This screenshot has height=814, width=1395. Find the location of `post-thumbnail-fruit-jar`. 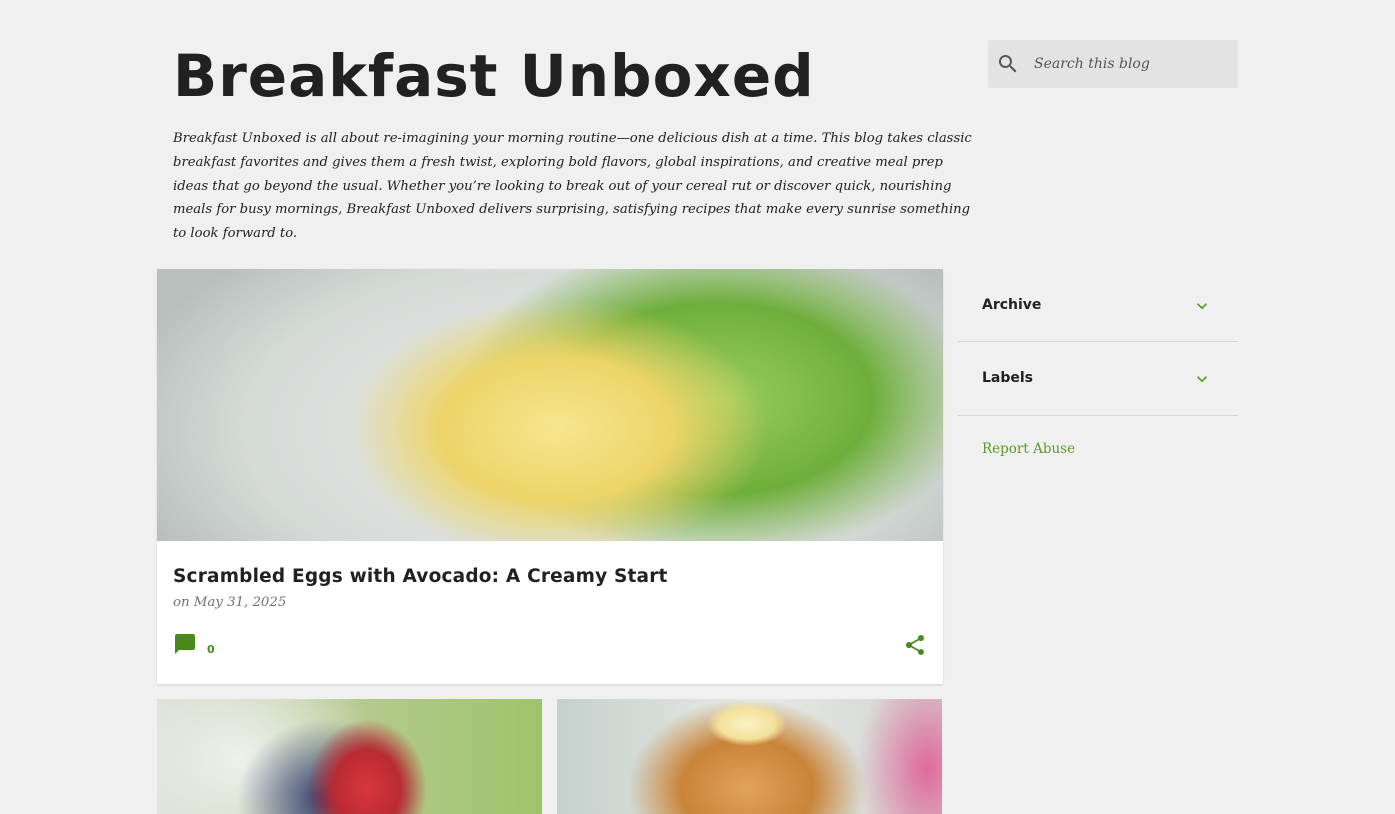

post-thumbnail-fruit-jar is located at coordinates (349, 756).